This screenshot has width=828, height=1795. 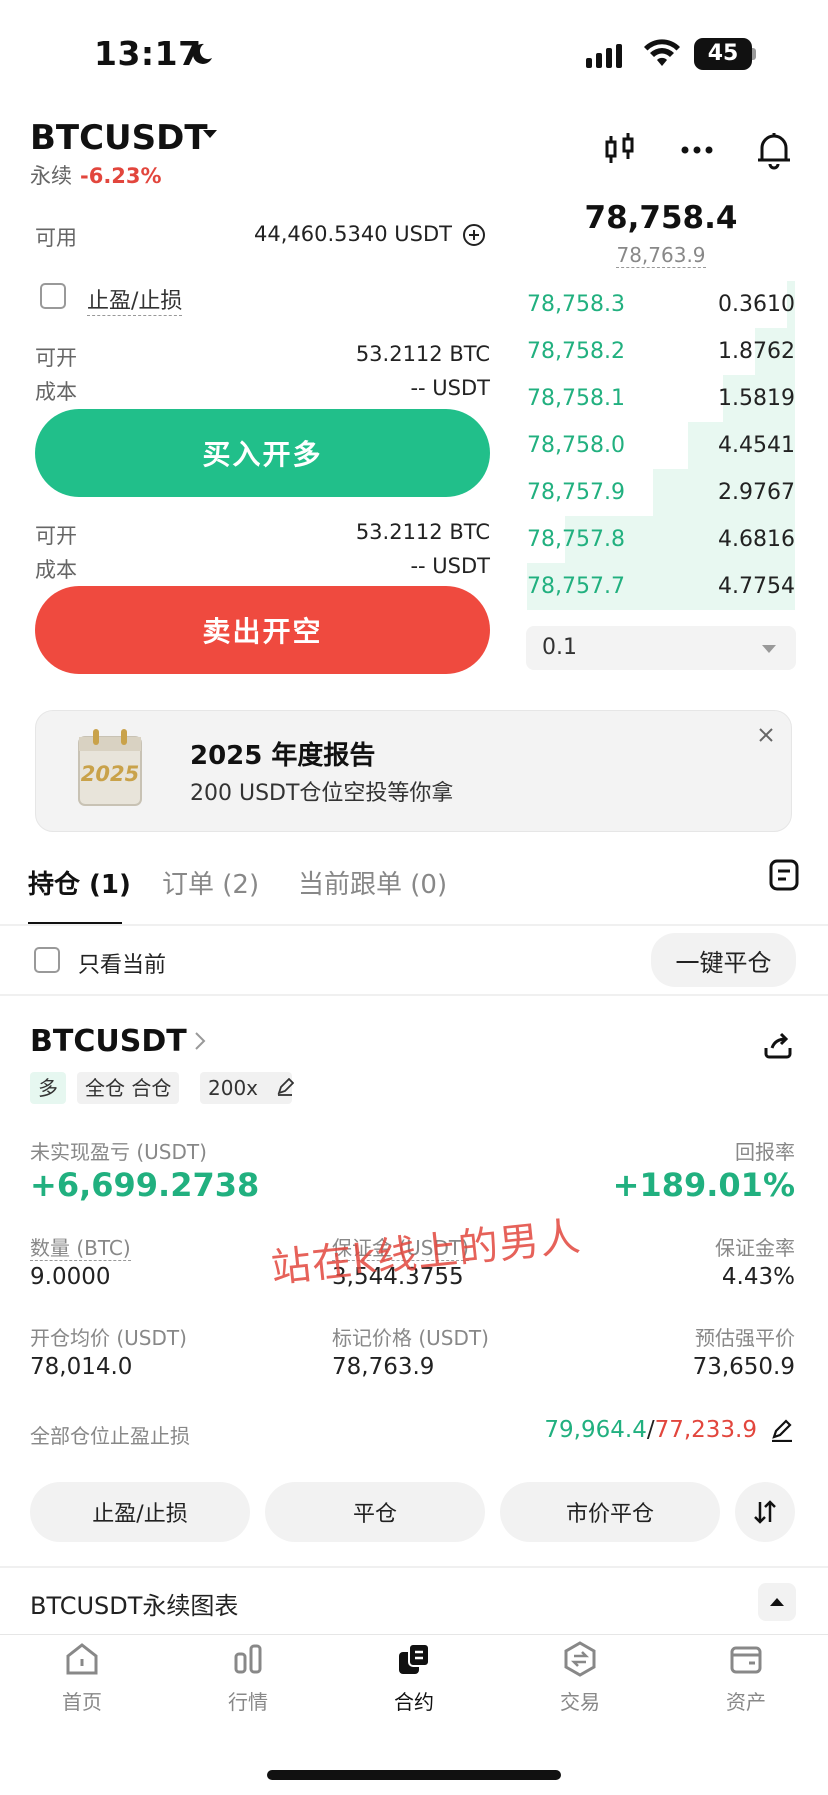 I want to click on sell-short-button: 卖出开空, so click(x=262, y=630).